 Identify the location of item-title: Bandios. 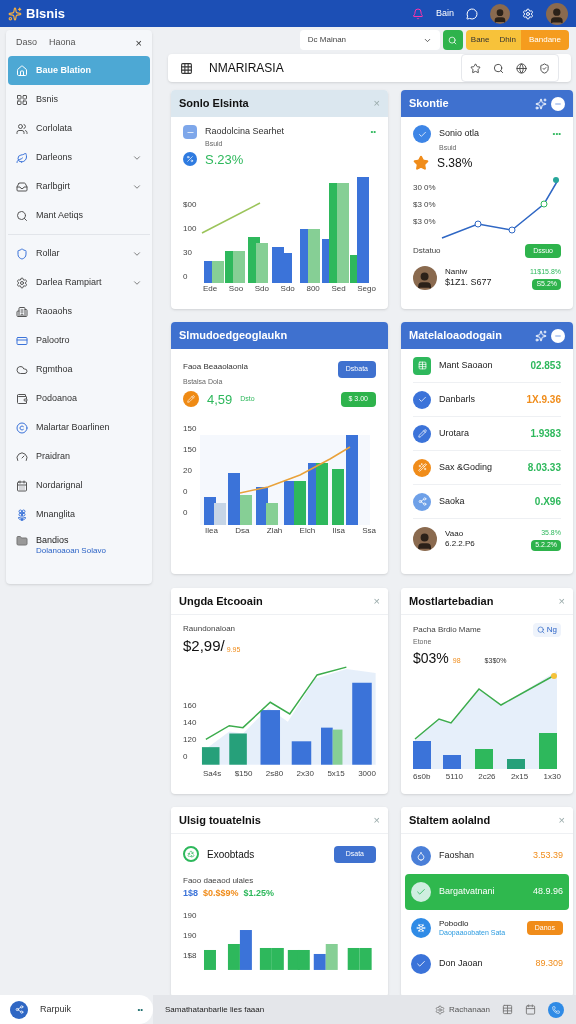
(53, 541).